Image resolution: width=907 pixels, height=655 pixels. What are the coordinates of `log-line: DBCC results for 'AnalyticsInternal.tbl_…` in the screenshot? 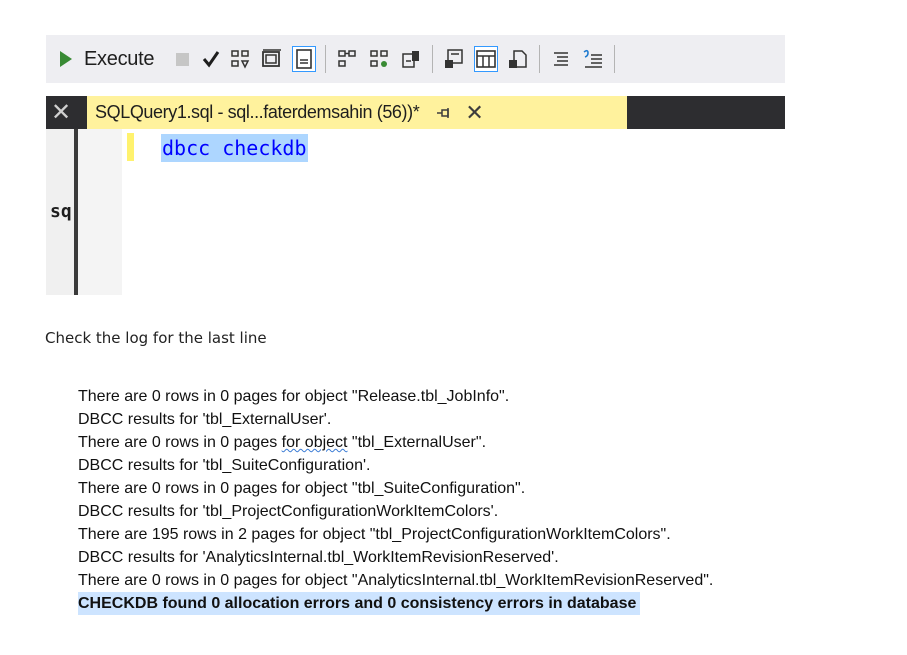 It's located at (318, 557).